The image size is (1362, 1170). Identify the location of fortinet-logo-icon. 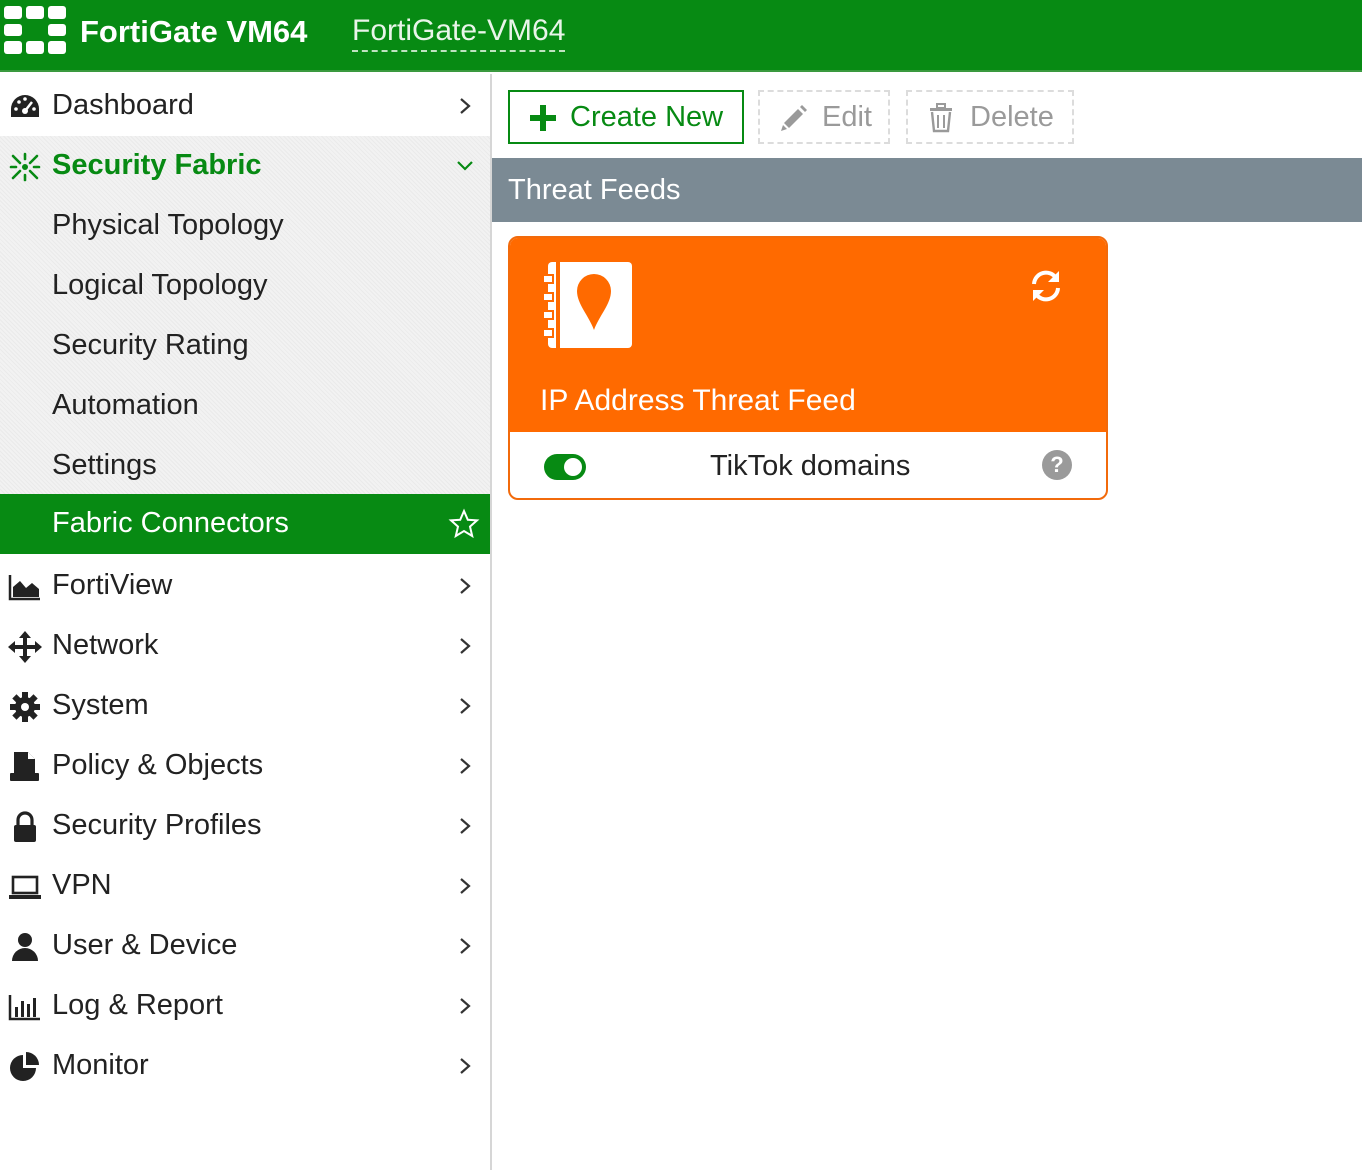
(35, 30).